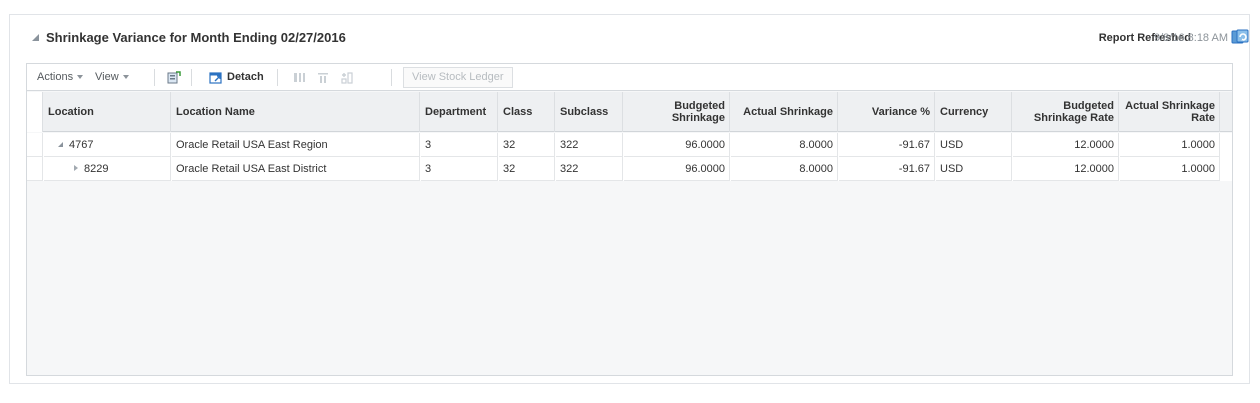 Image resolution: width=1260 pixels, height=403 pixels. I want to click on column-header-actual-shrinkage: Actual Shrinkage, so click(784, 112).